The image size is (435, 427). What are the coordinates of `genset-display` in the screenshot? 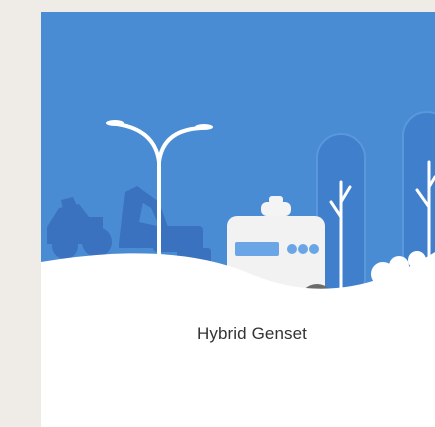 It's located at (257, 249).